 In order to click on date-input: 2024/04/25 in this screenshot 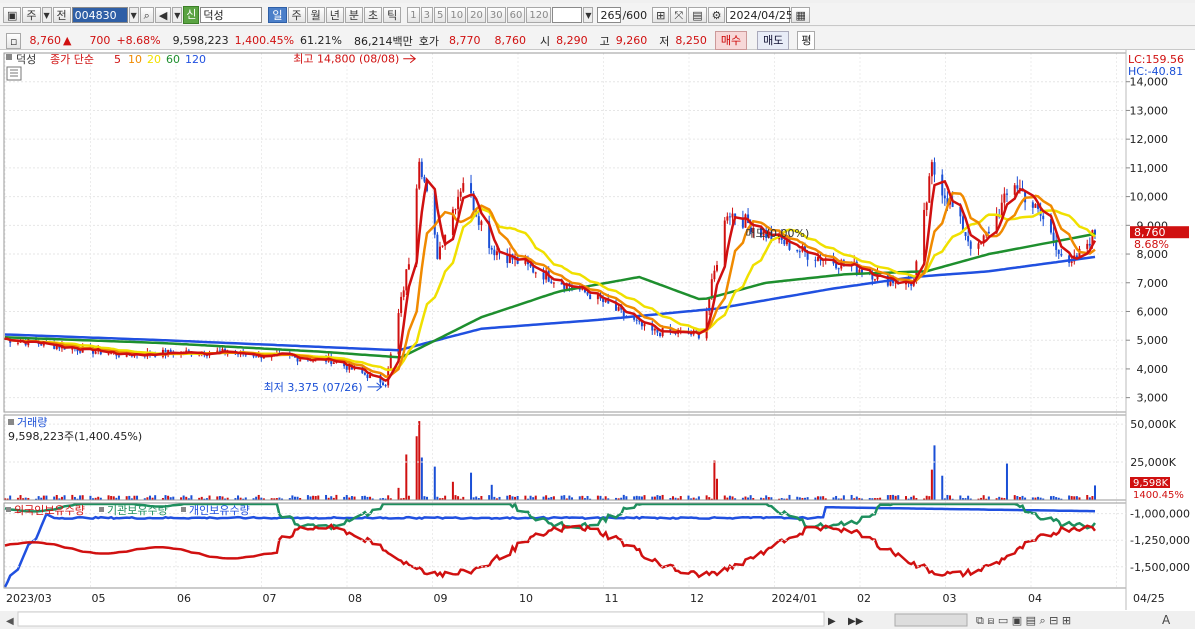, I will do `click(759, 15)`.